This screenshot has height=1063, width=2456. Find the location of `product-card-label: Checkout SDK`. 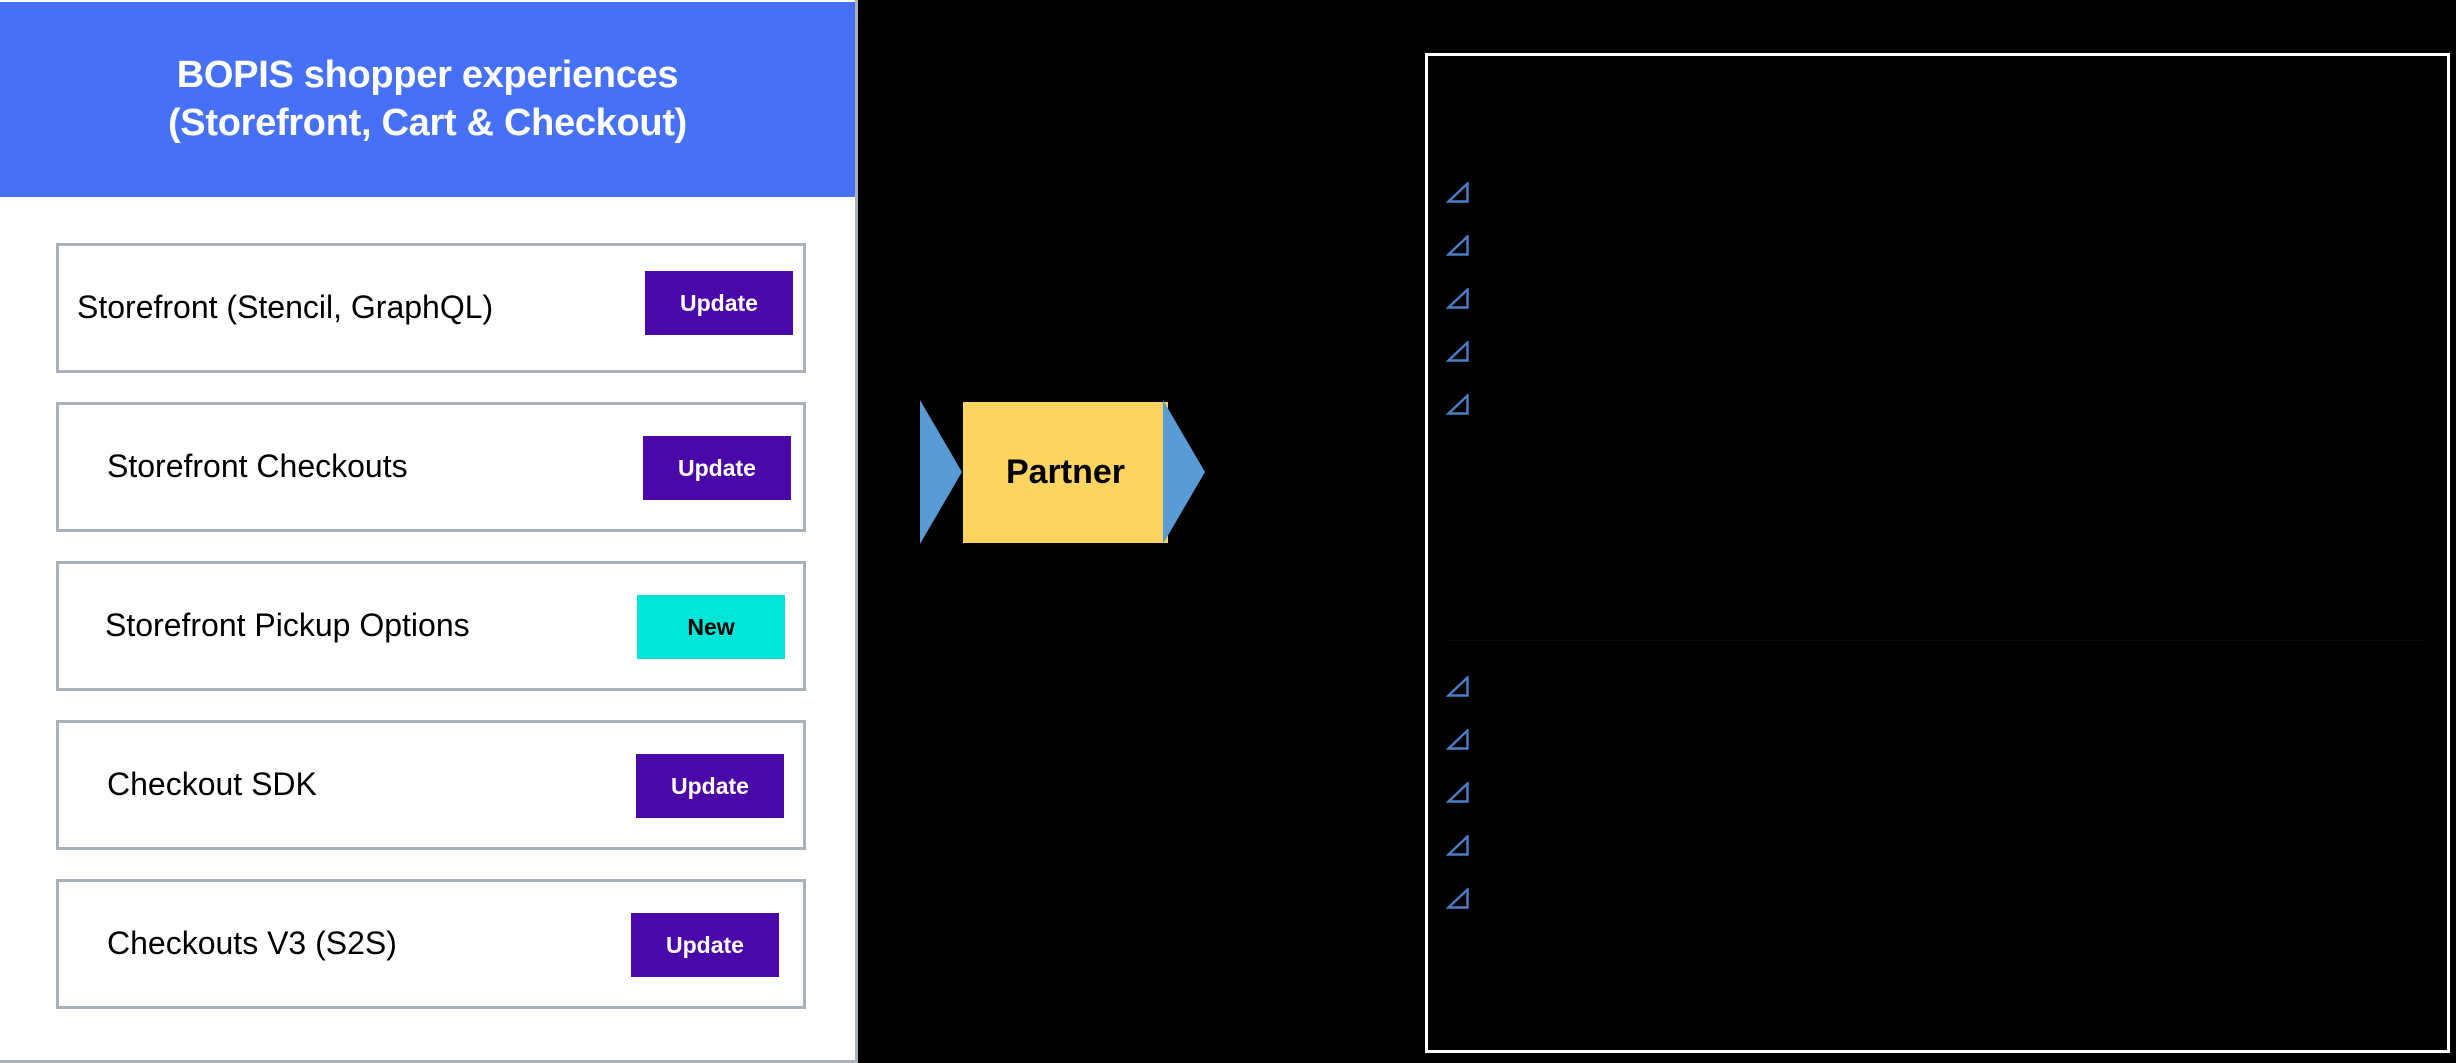

product-card-label: Checkout SDK is located at coordinates (212, 784).